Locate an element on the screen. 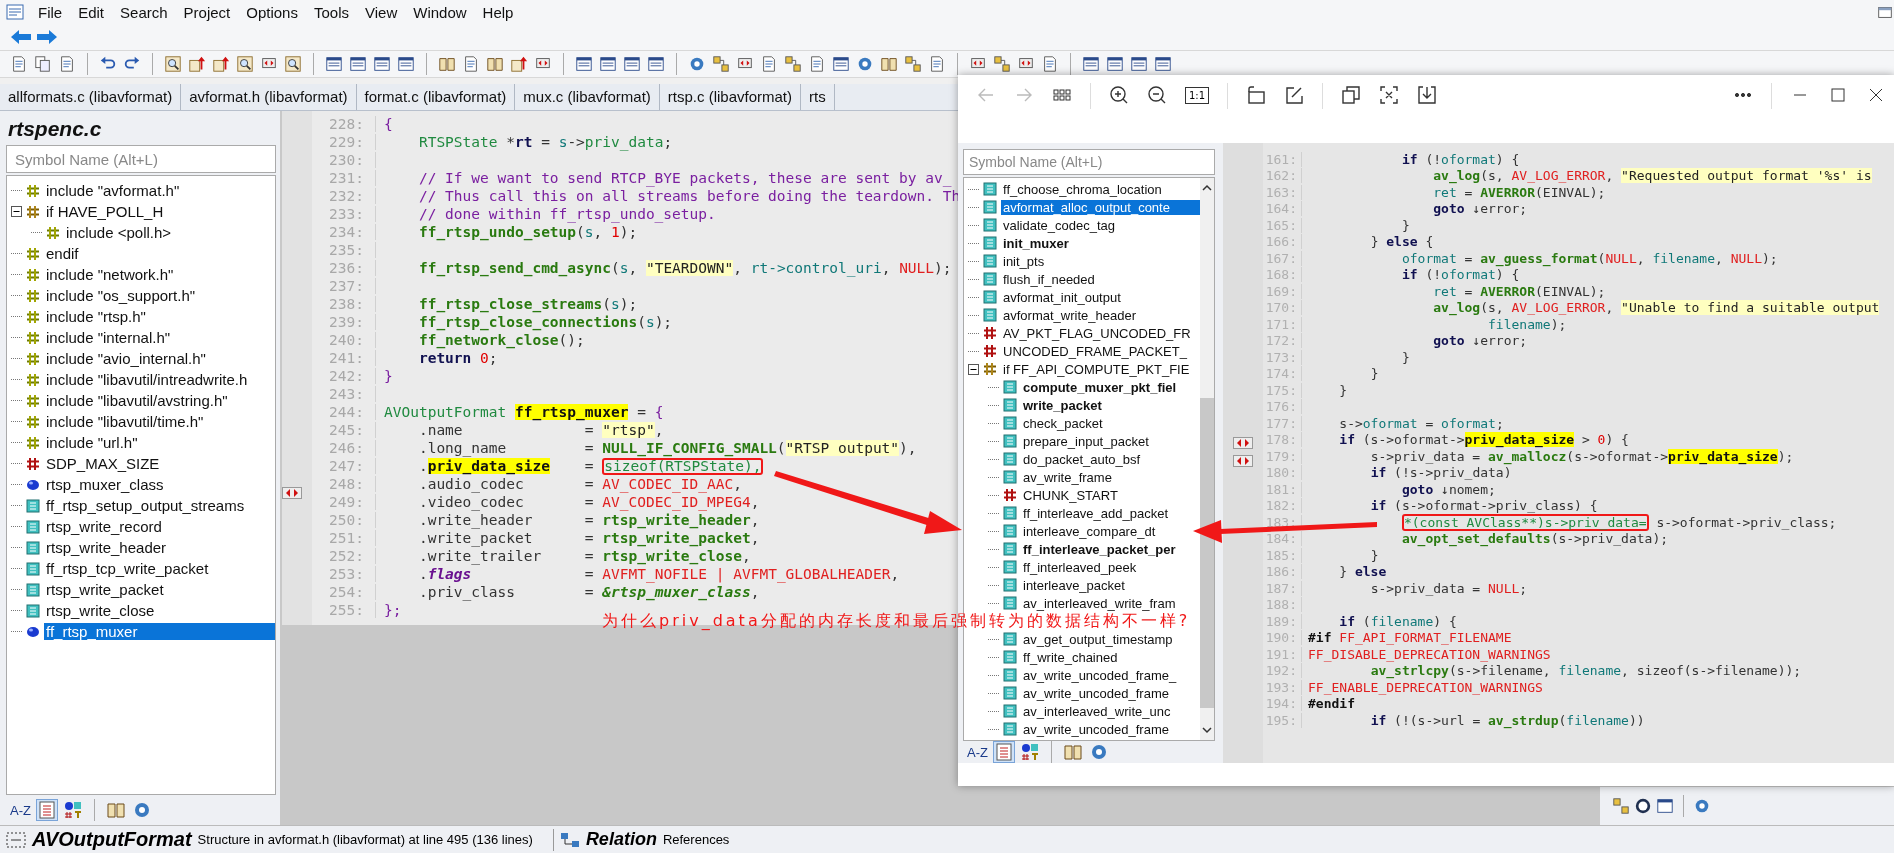 This screenshot has width=1894, height=853. tree-item: av_interleaved_write_fram is located at coordinates (1099, 603).